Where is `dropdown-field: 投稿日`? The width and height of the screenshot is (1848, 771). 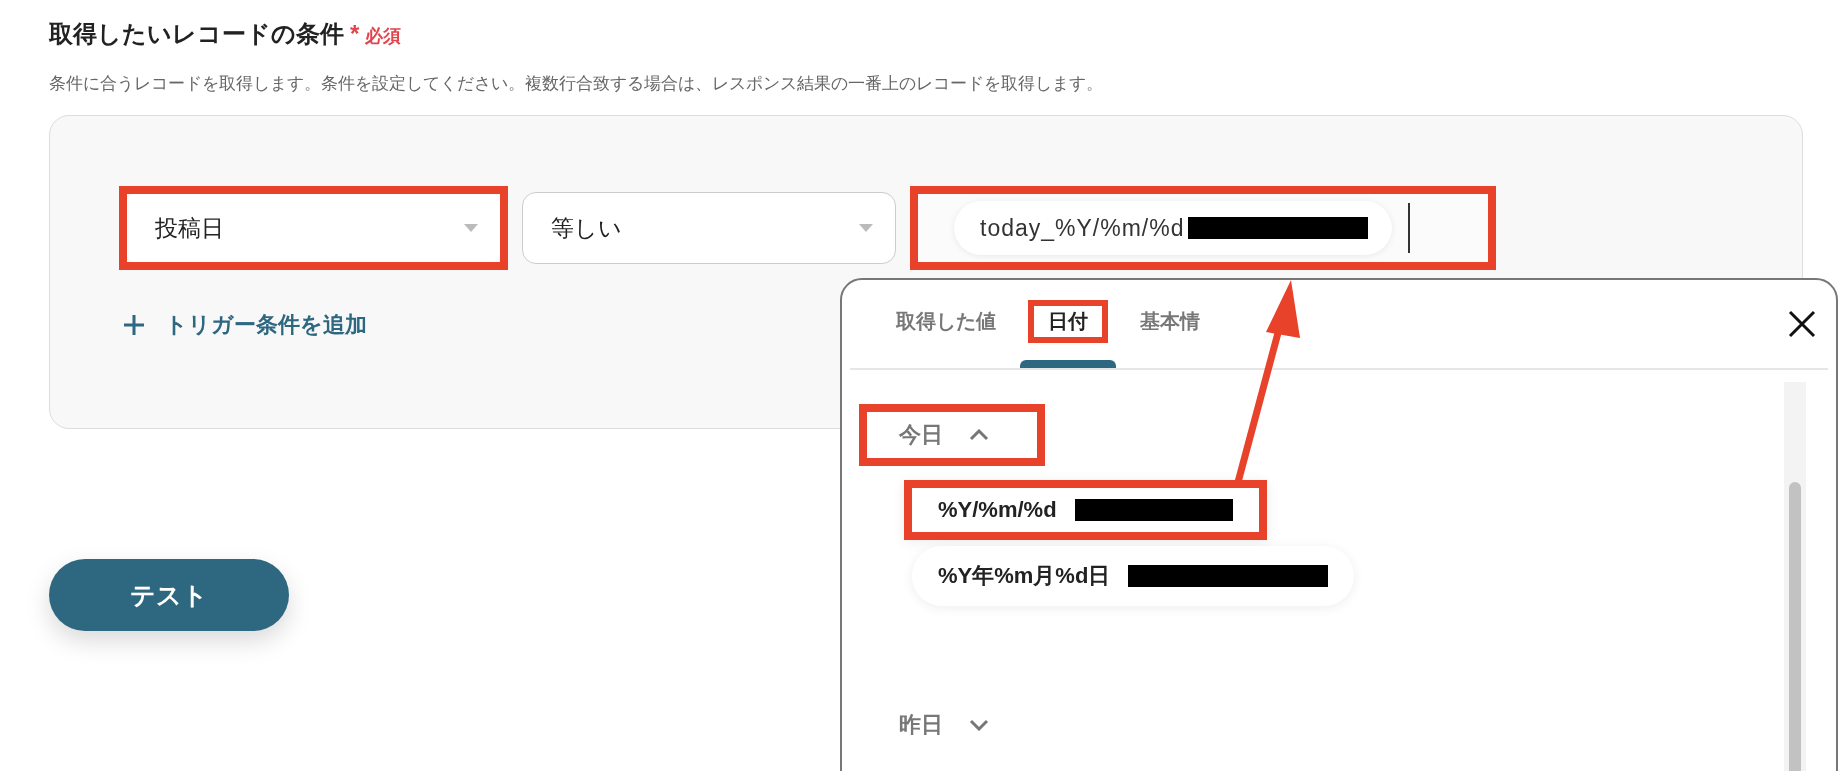 dropdown-field: 投稿日 is located at coordinates (313, 228).